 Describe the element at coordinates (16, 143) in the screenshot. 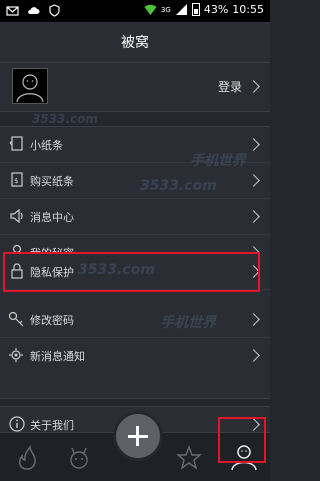

I see `note-icon` at that location.